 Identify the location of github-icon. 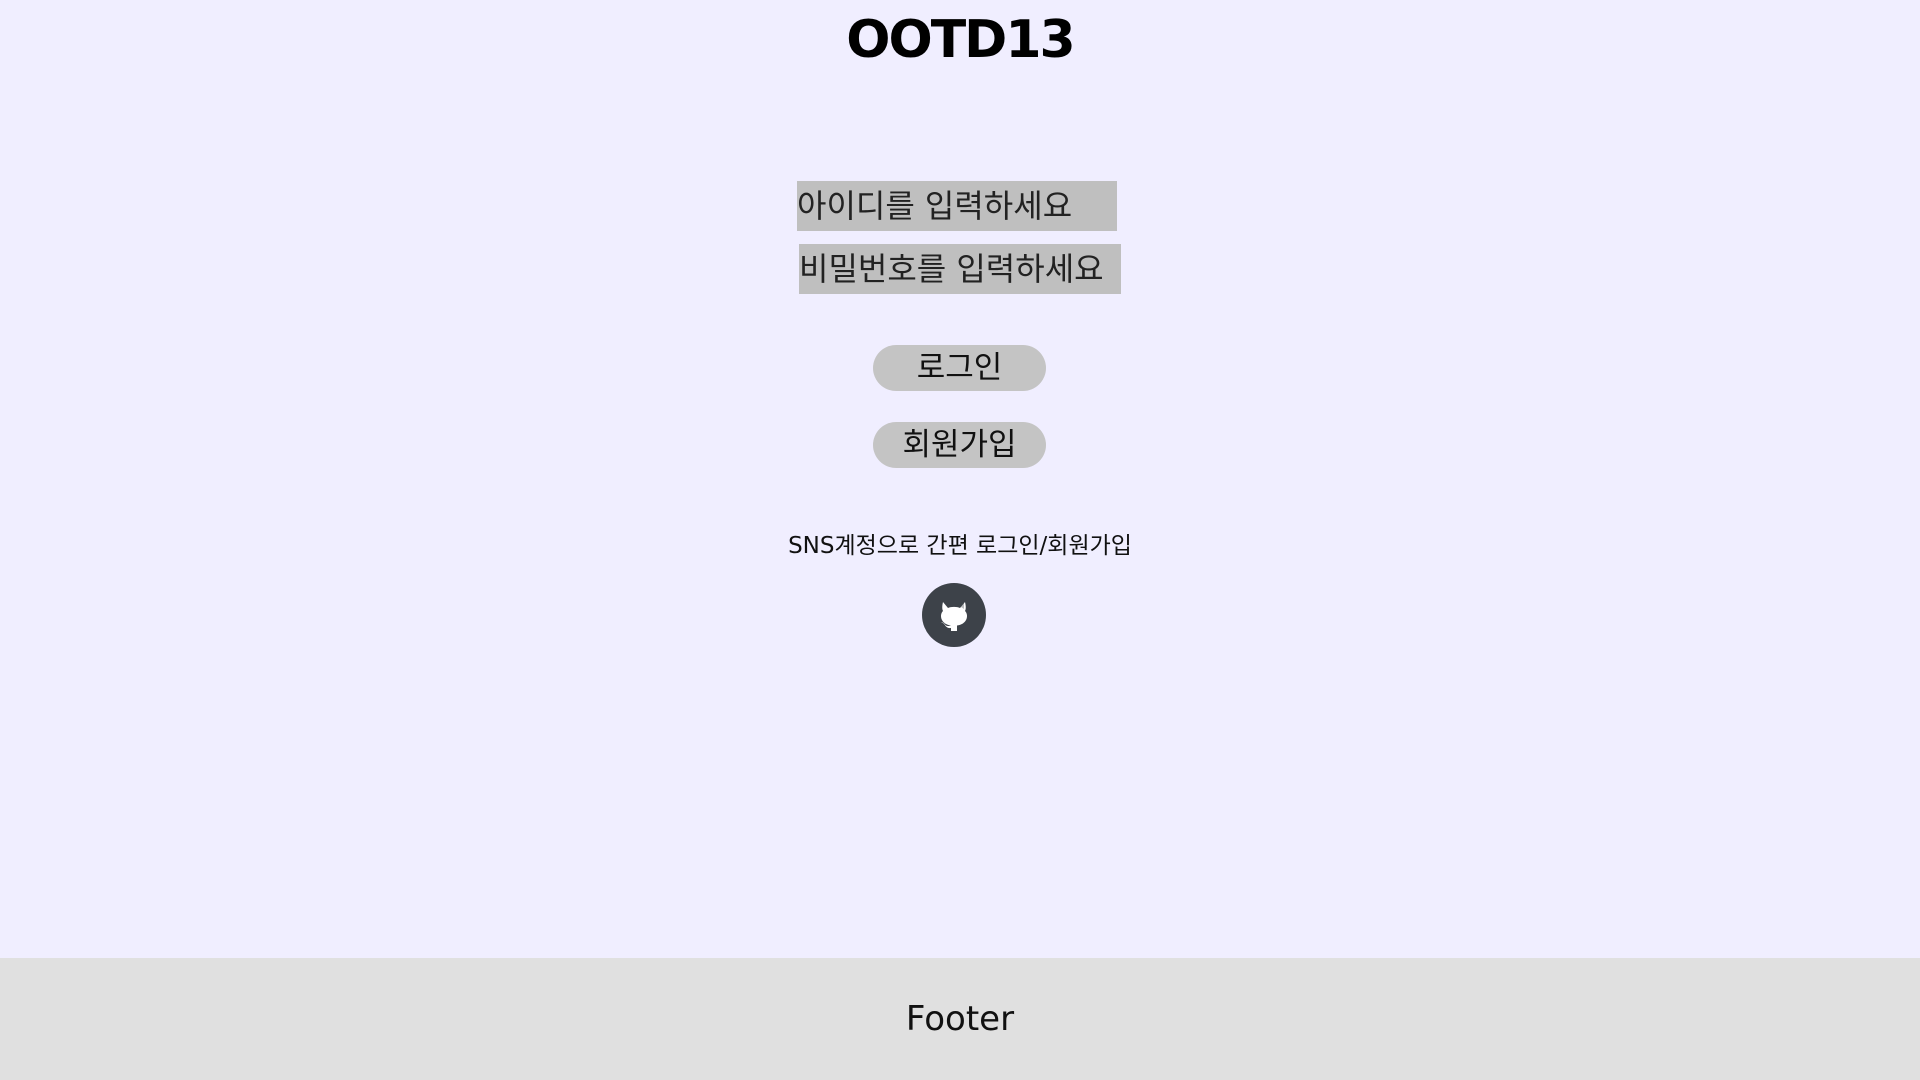
(954, 616).